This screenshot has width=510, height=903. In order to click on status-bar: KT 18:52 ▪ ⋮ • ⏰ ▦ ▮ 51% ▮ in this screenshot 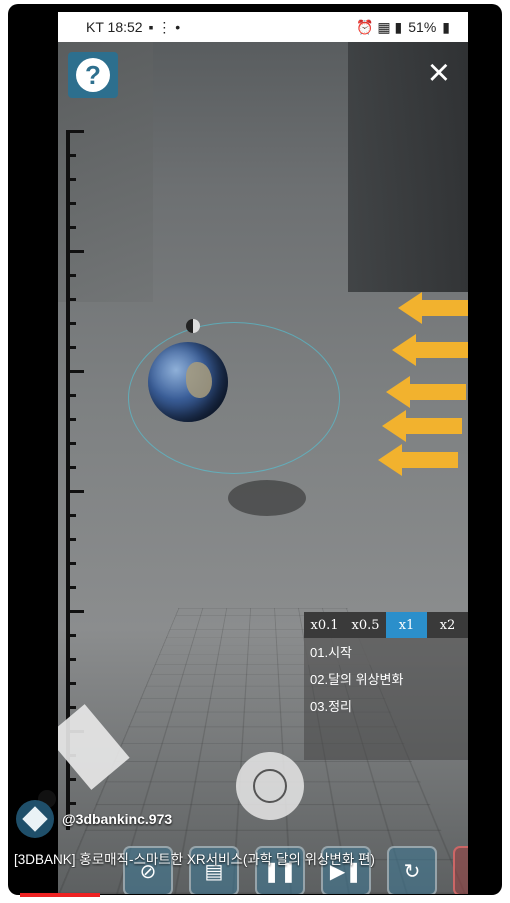, I will do `click(263, 27)`.